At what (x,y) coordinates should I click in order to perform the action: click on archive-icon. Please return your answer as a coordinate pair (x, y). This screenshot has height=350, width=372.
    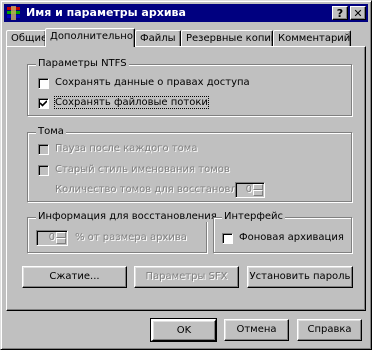
    Looking at the image, I should click on (13, 13).